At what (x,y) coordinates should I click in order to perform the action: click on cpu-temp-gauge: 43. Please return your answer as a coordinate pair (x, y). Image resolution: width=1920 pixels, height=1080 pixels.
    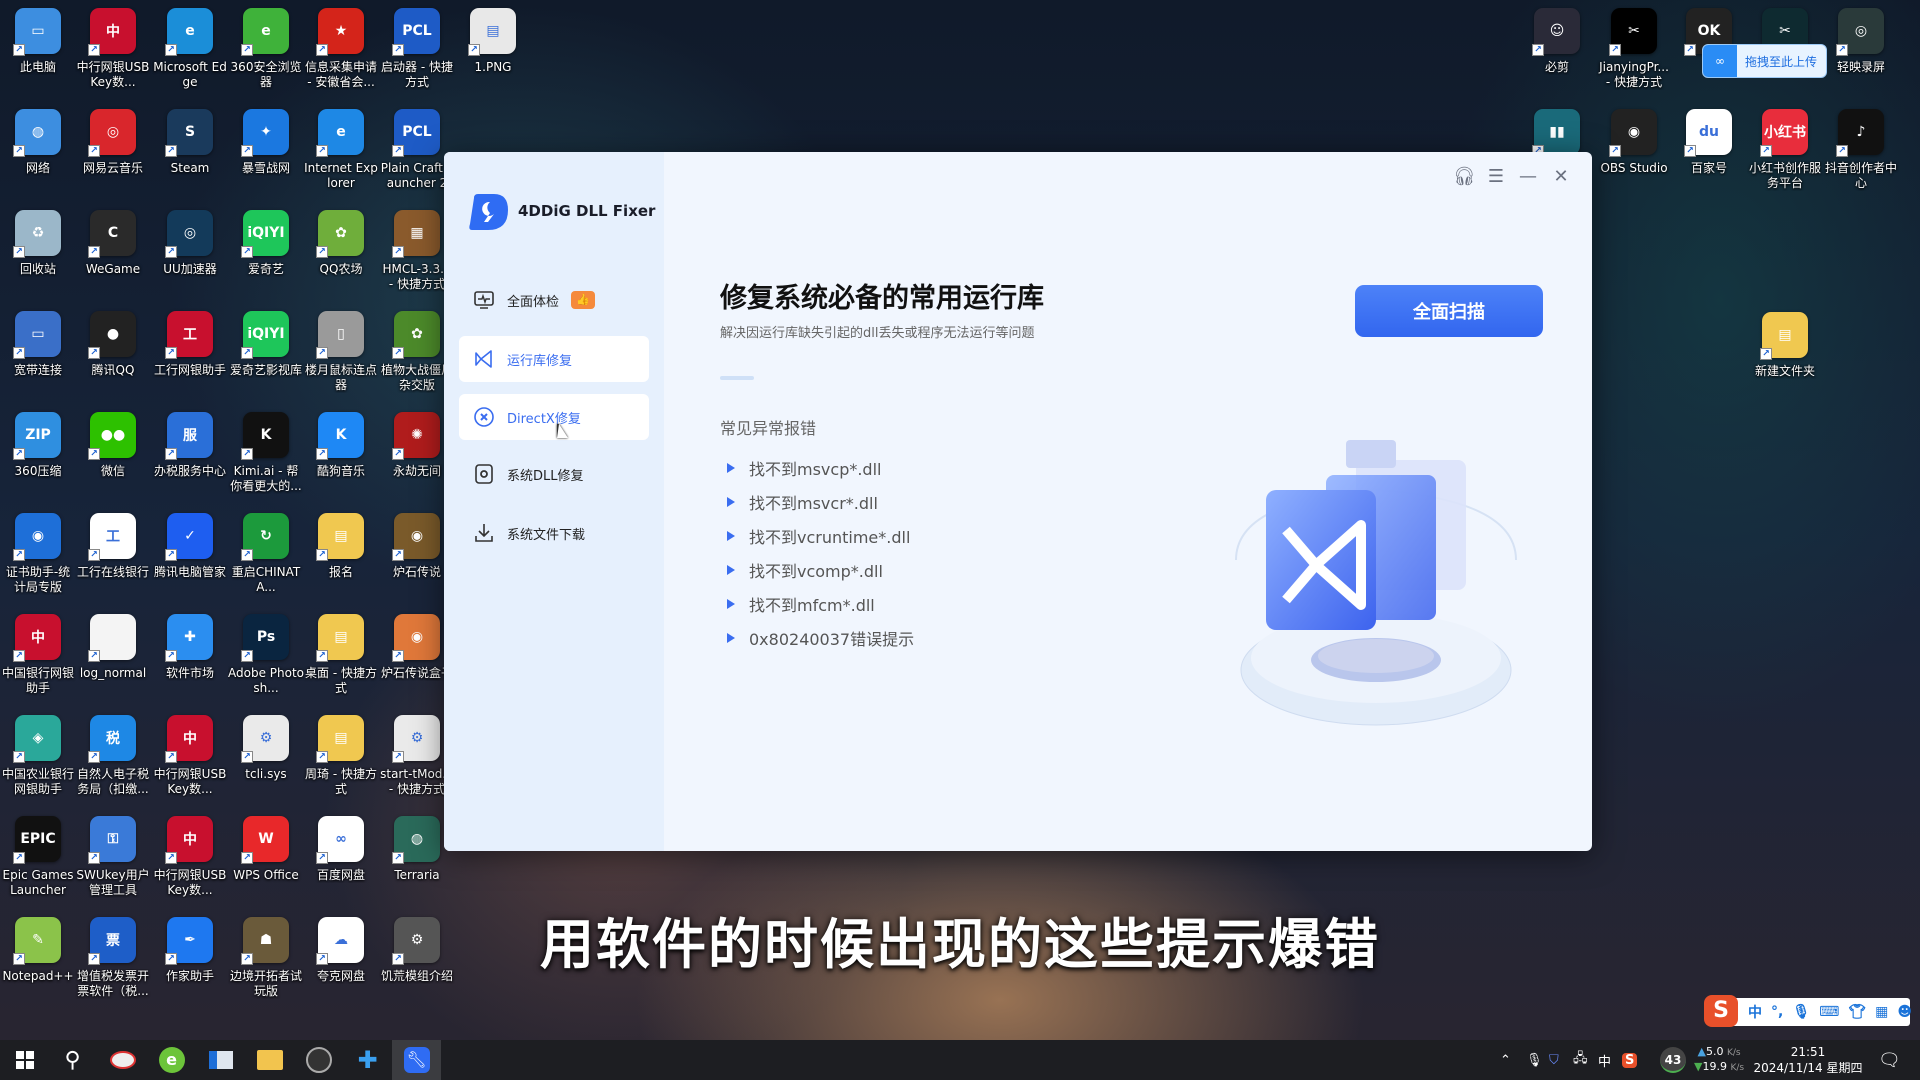
    Looking at the image, I should click on (1673, 1060).